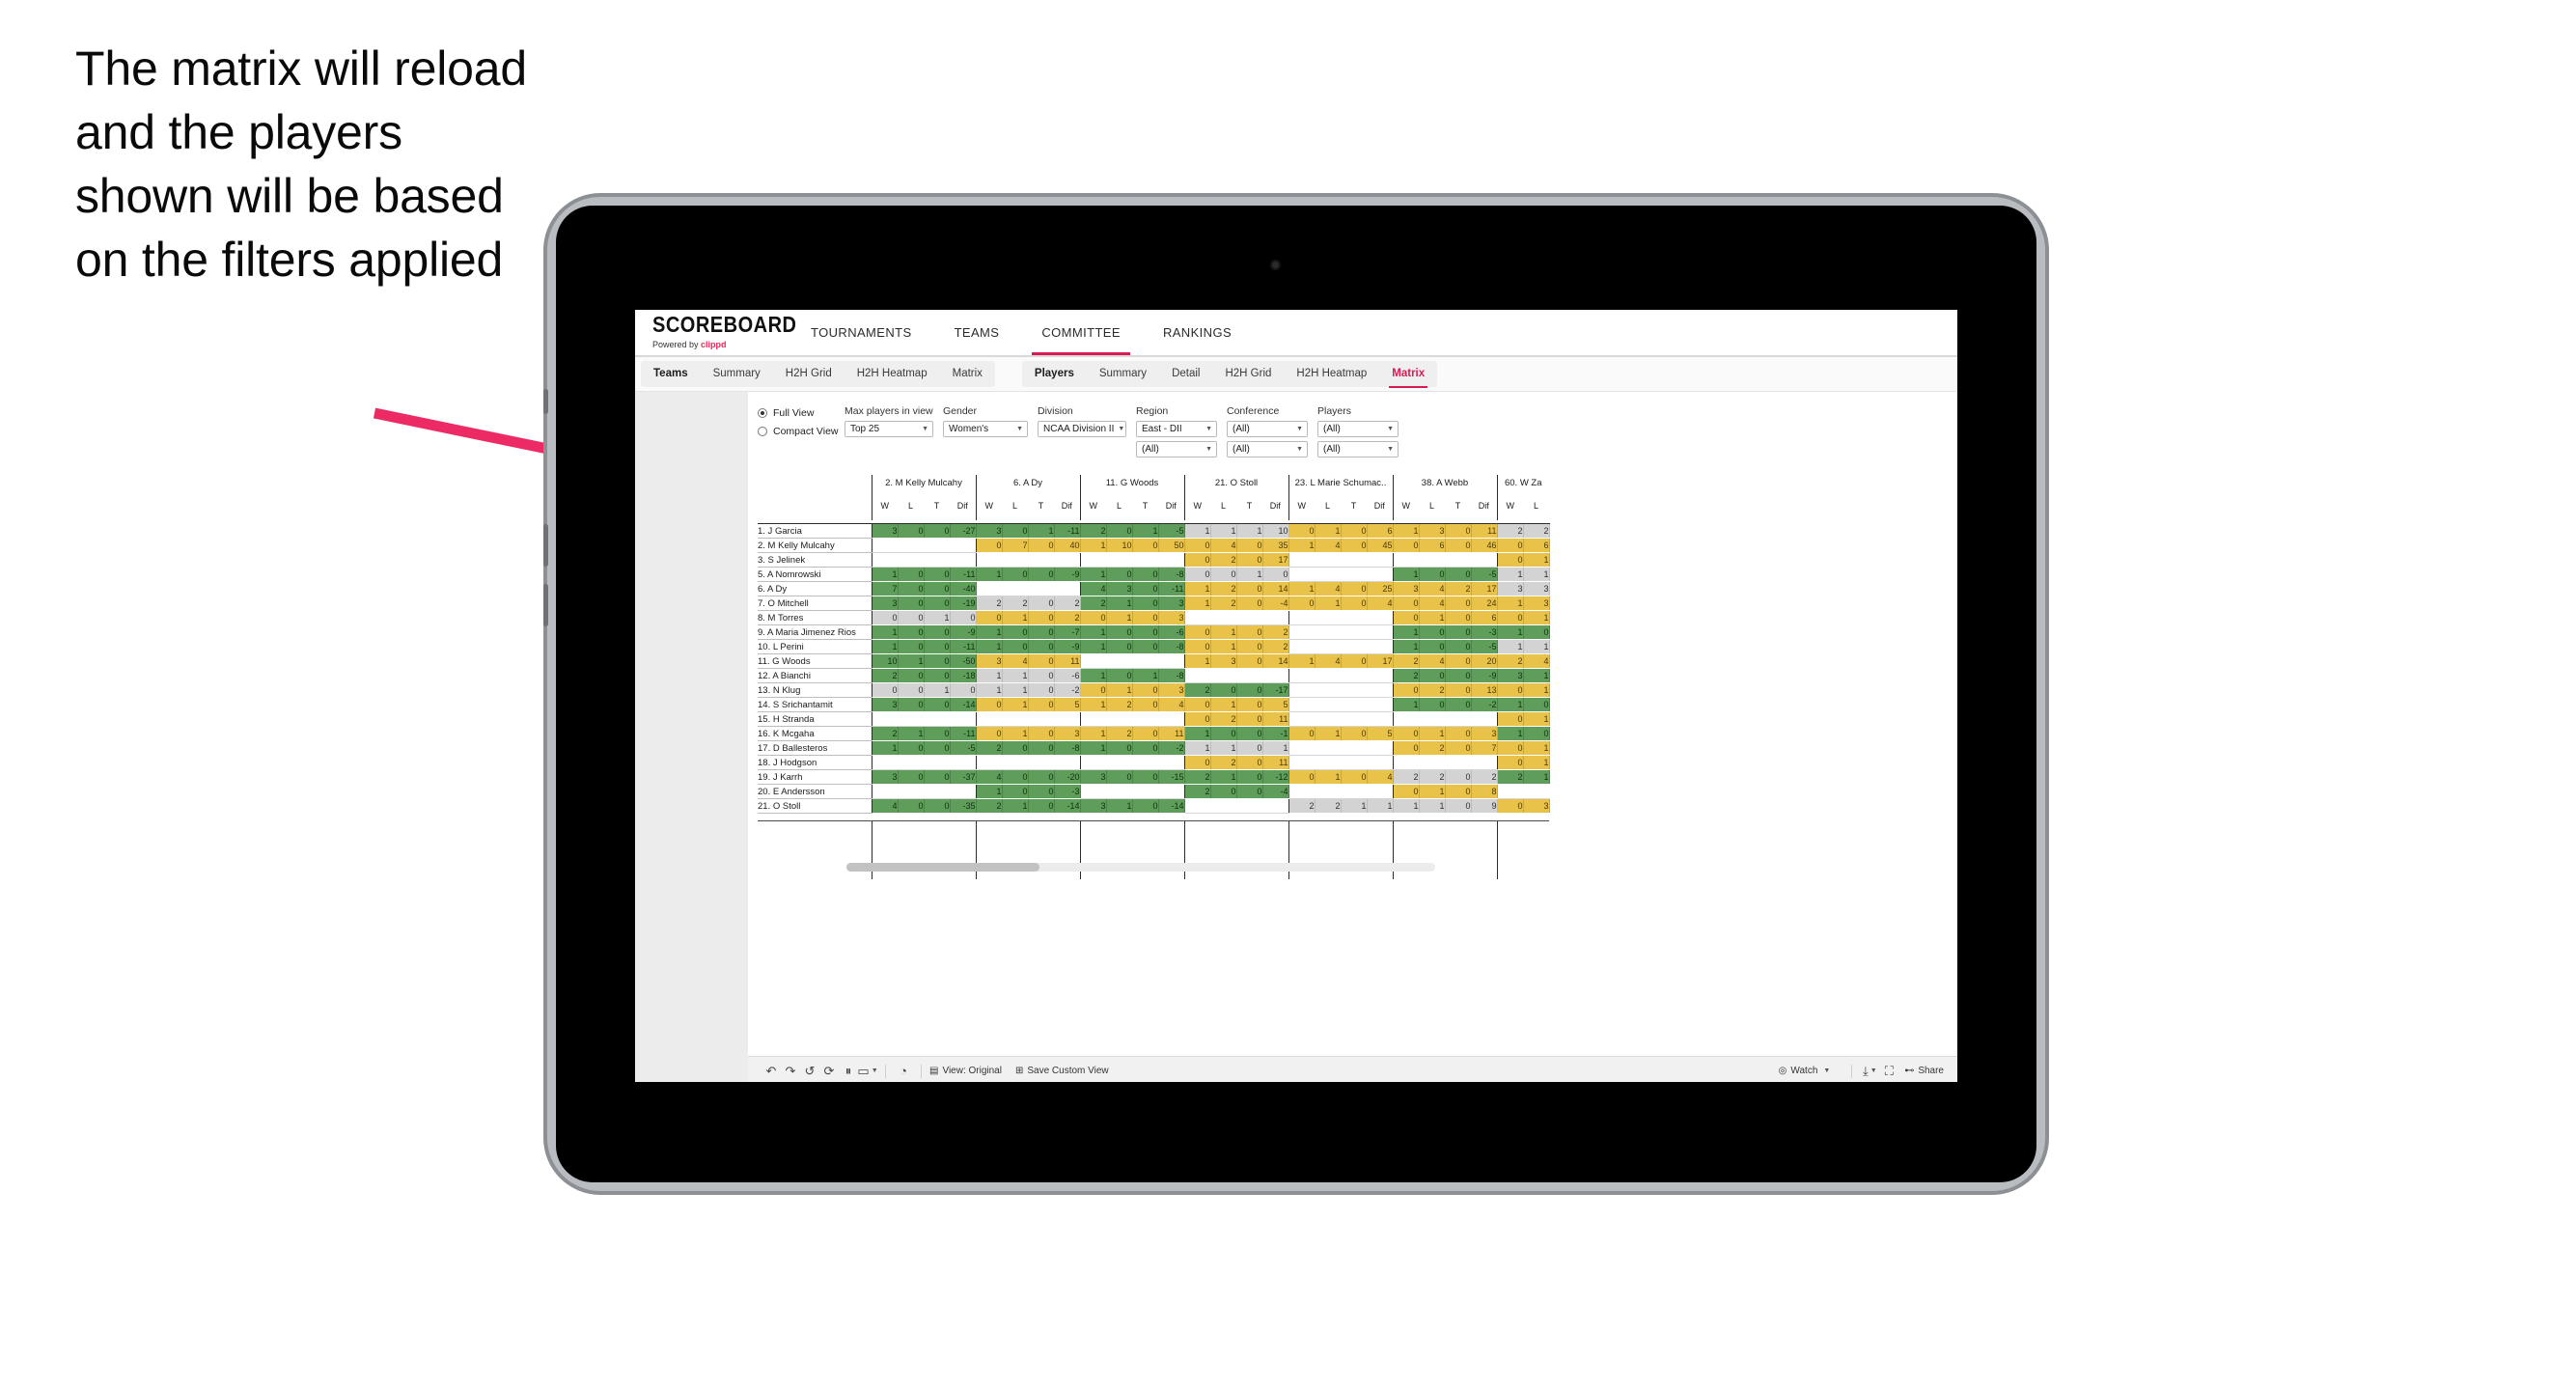 This screenshot has width=2576, height=1386. Describe the element at coordinates (815, 791) in the screenshot. I see `matrix-row-player-name: 20. E Andersson` at that location.